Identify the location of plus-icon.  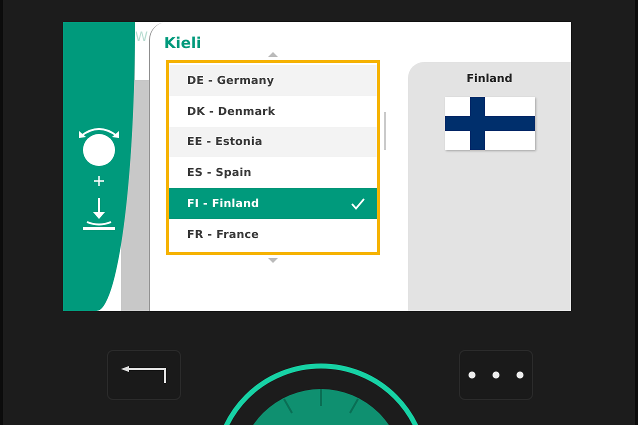
(99, 181).